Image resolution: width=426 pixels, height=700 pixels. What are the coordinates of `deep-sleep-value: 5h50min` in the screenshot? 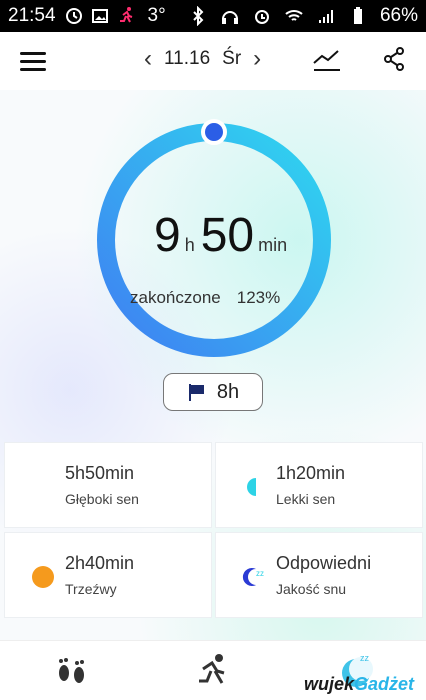 It's located at (100, 473).